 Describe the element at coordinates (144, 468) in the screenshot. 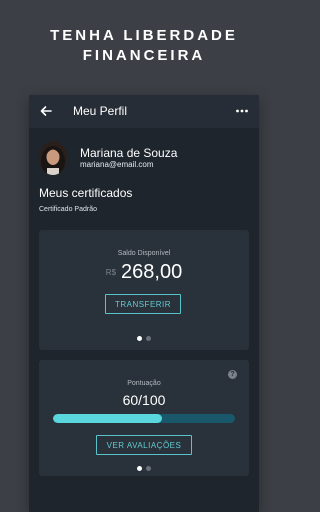

I see `score-pagination` at that location.